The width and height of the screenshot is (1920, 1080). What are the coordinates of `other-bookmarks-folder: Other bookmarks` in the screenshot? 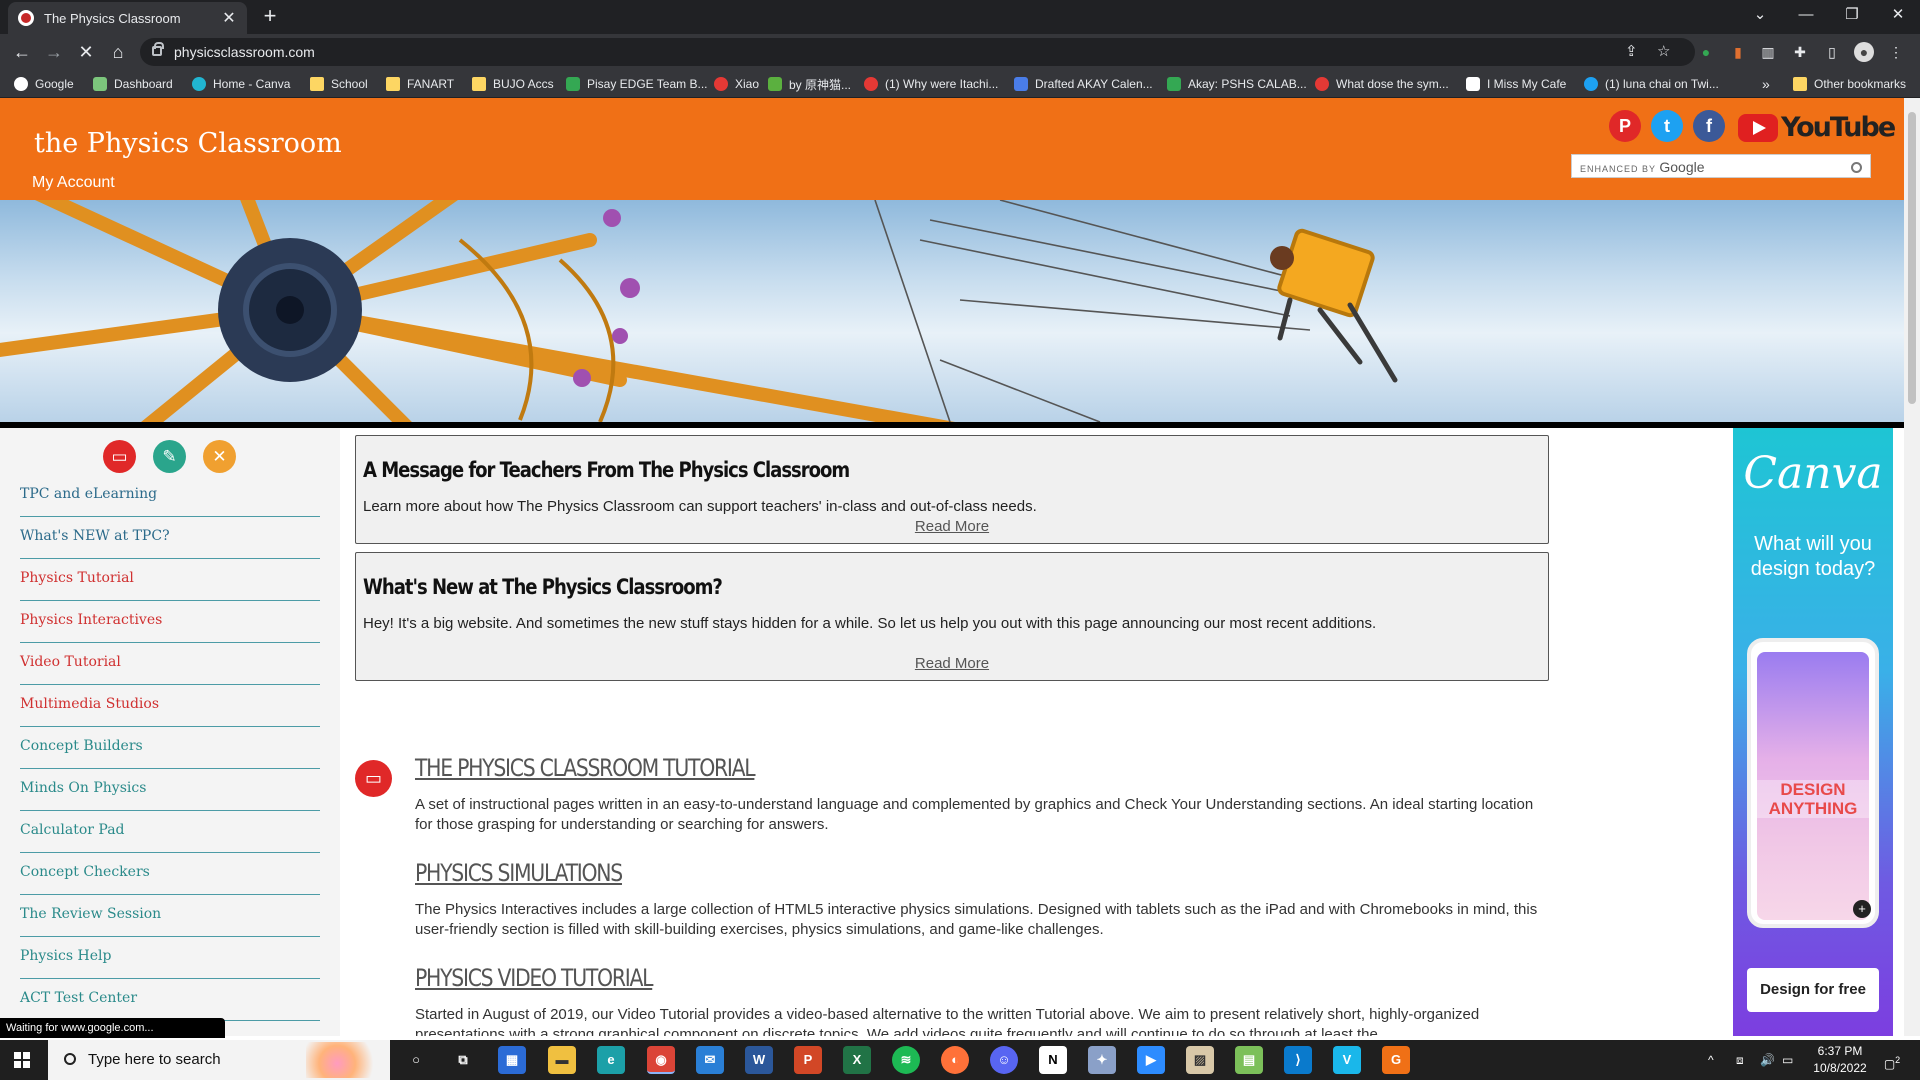 It's located at (1849, 84).